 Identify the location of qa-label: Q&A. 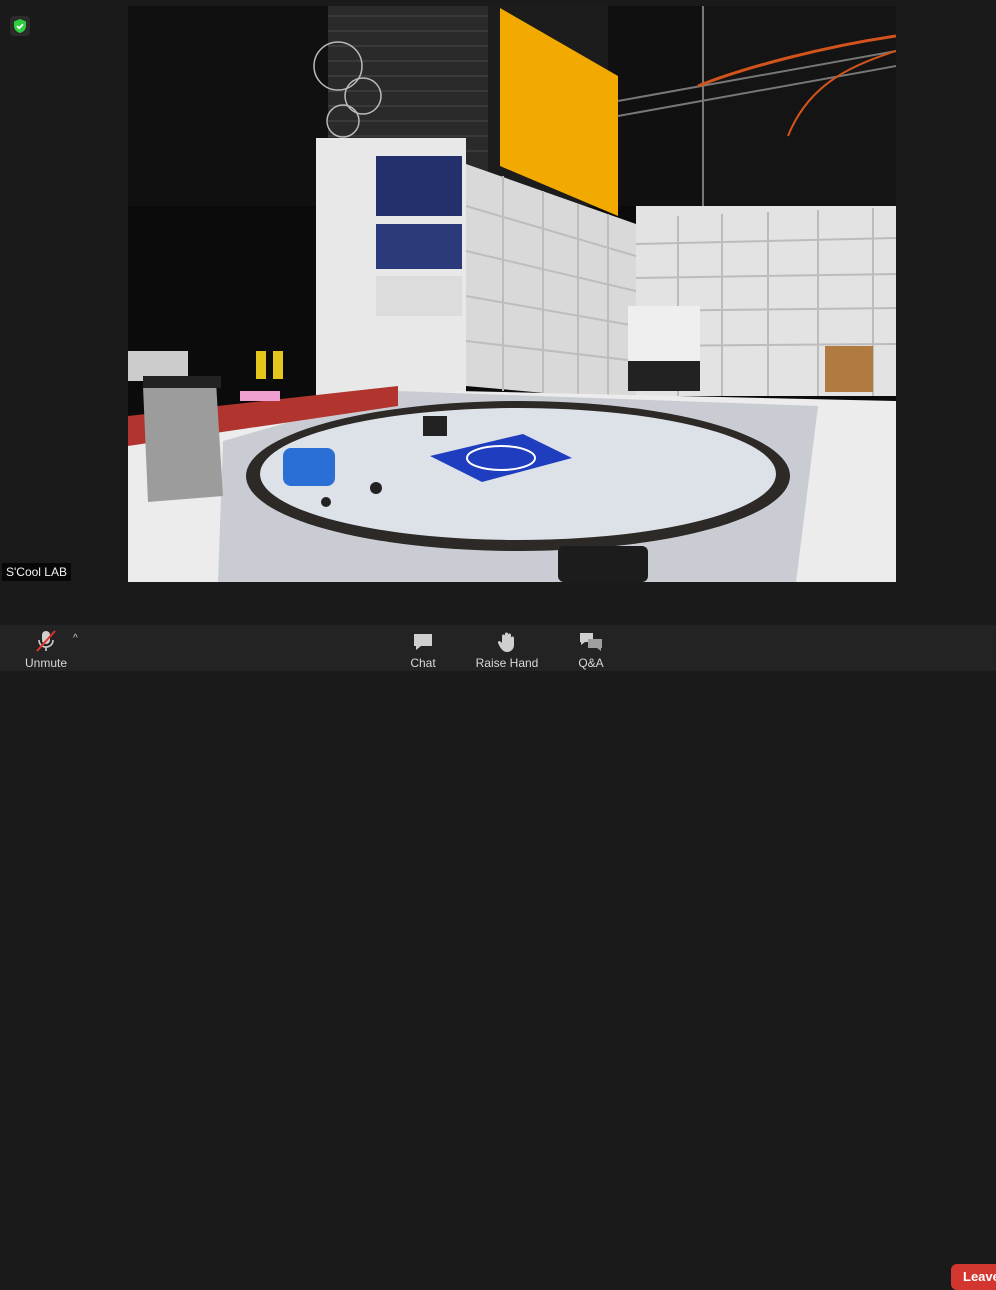
(591, 663).